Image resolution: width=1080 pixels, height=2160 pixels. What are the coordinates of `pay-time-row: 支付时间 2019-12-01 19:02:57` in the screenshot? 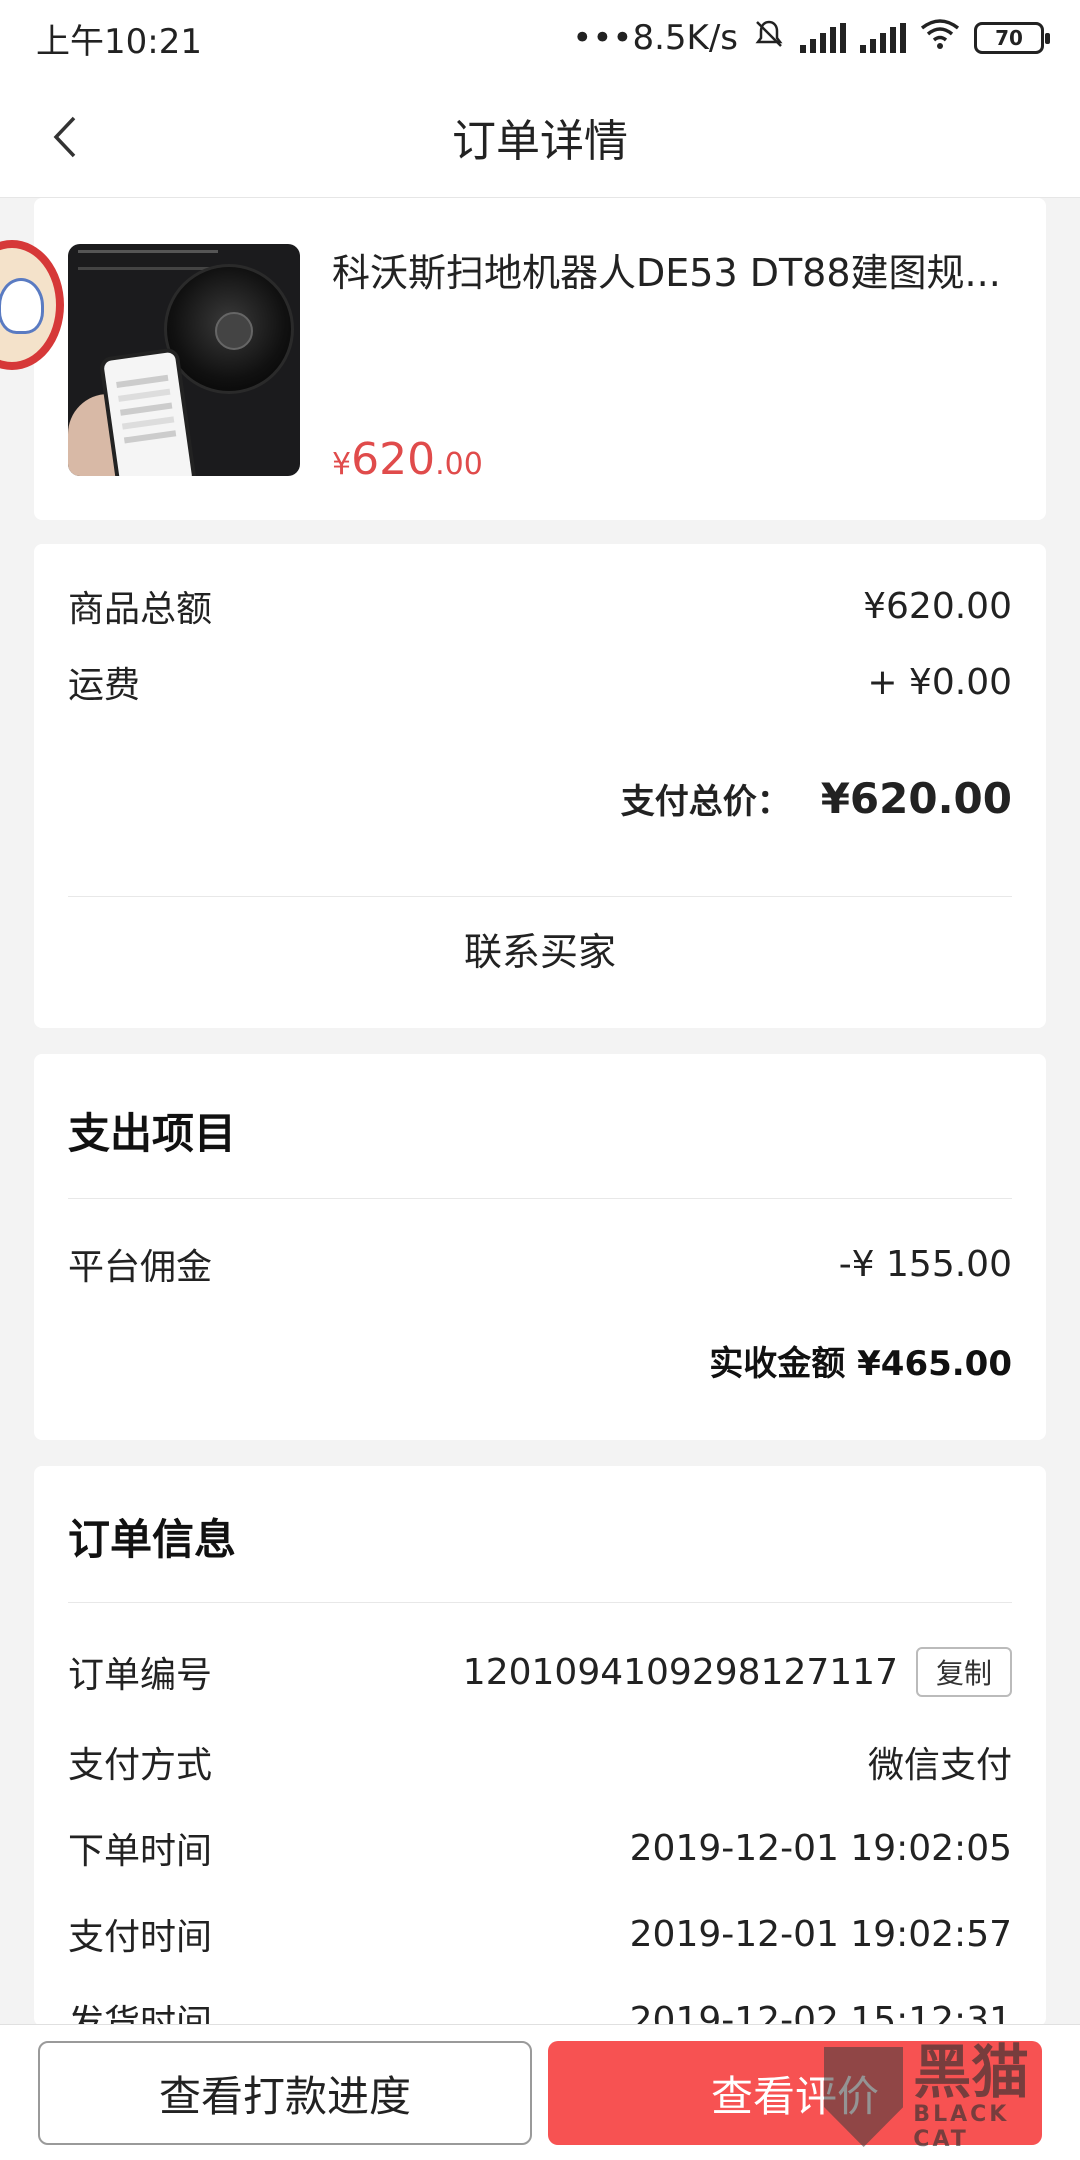 It's located at (540, 1934).